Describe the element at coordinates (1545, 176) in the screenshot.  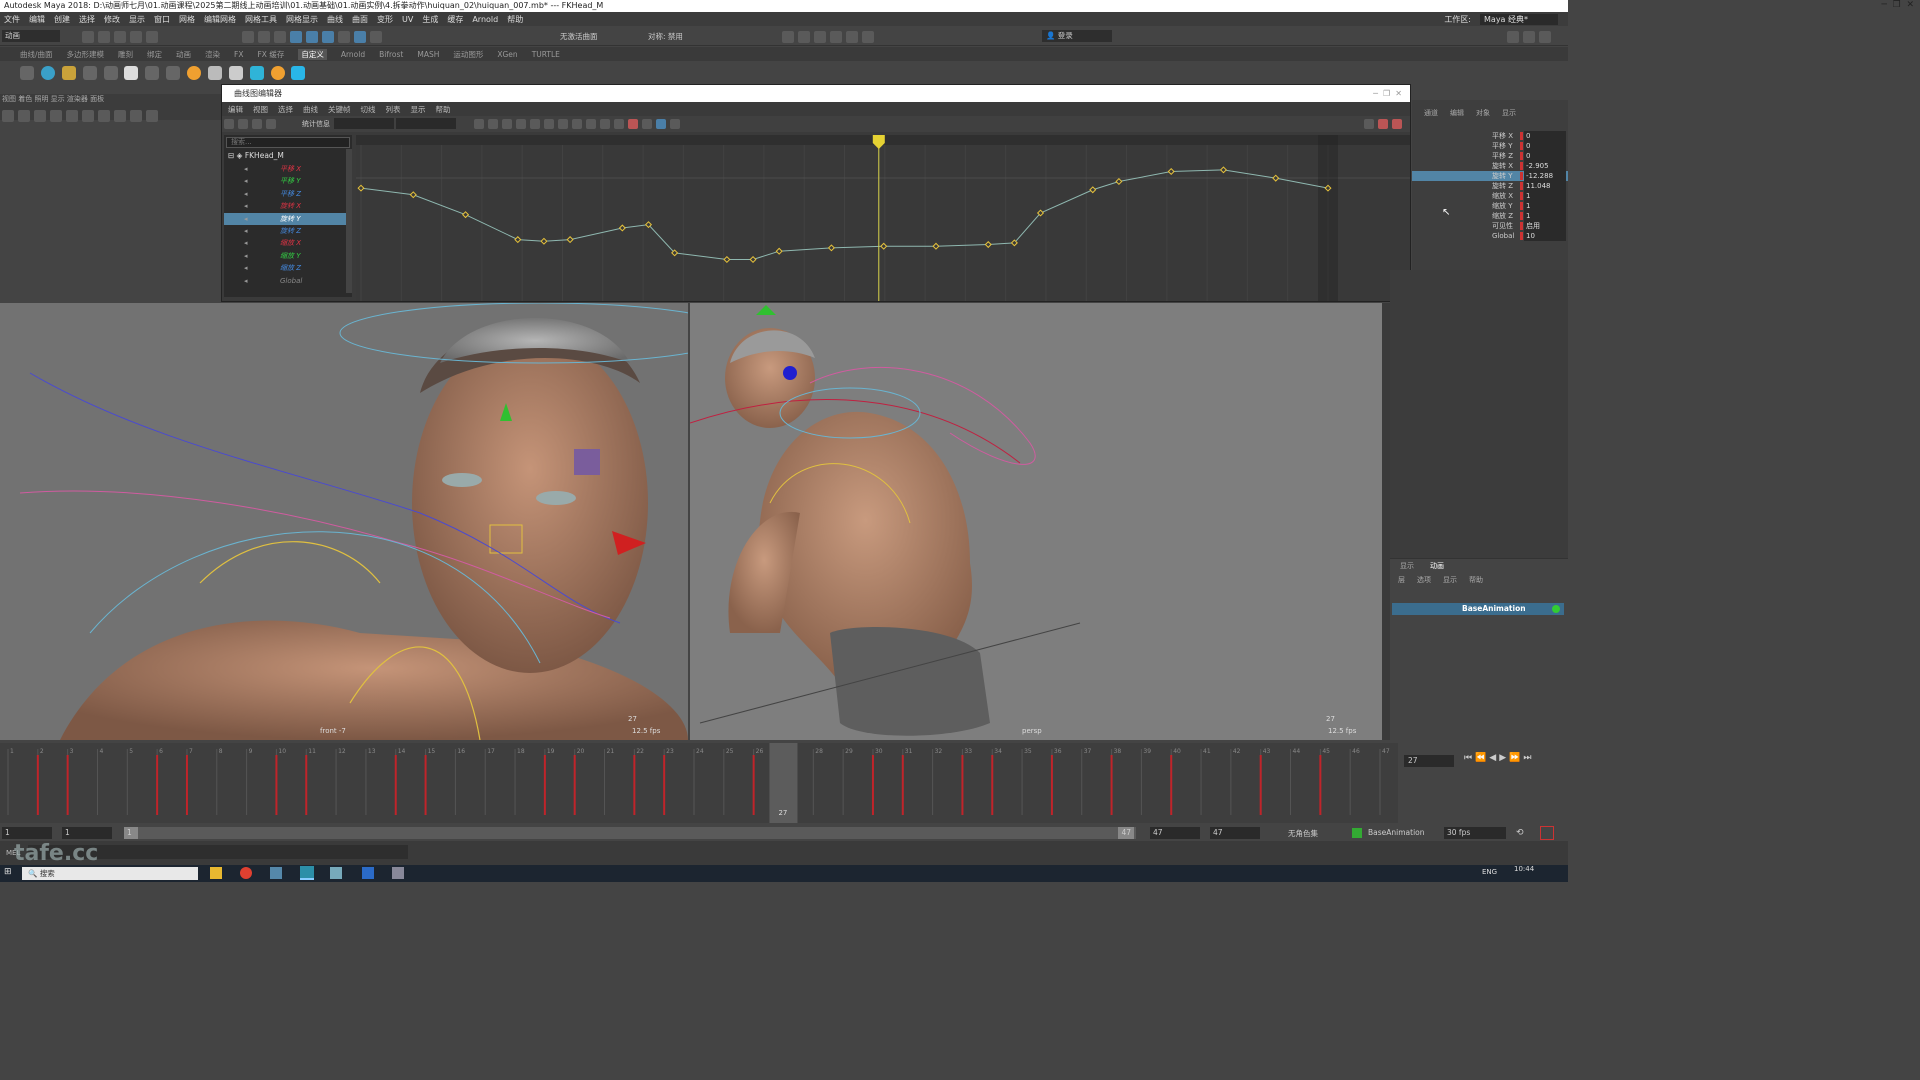
I see `channel-attr-value: -12.288` at that location.